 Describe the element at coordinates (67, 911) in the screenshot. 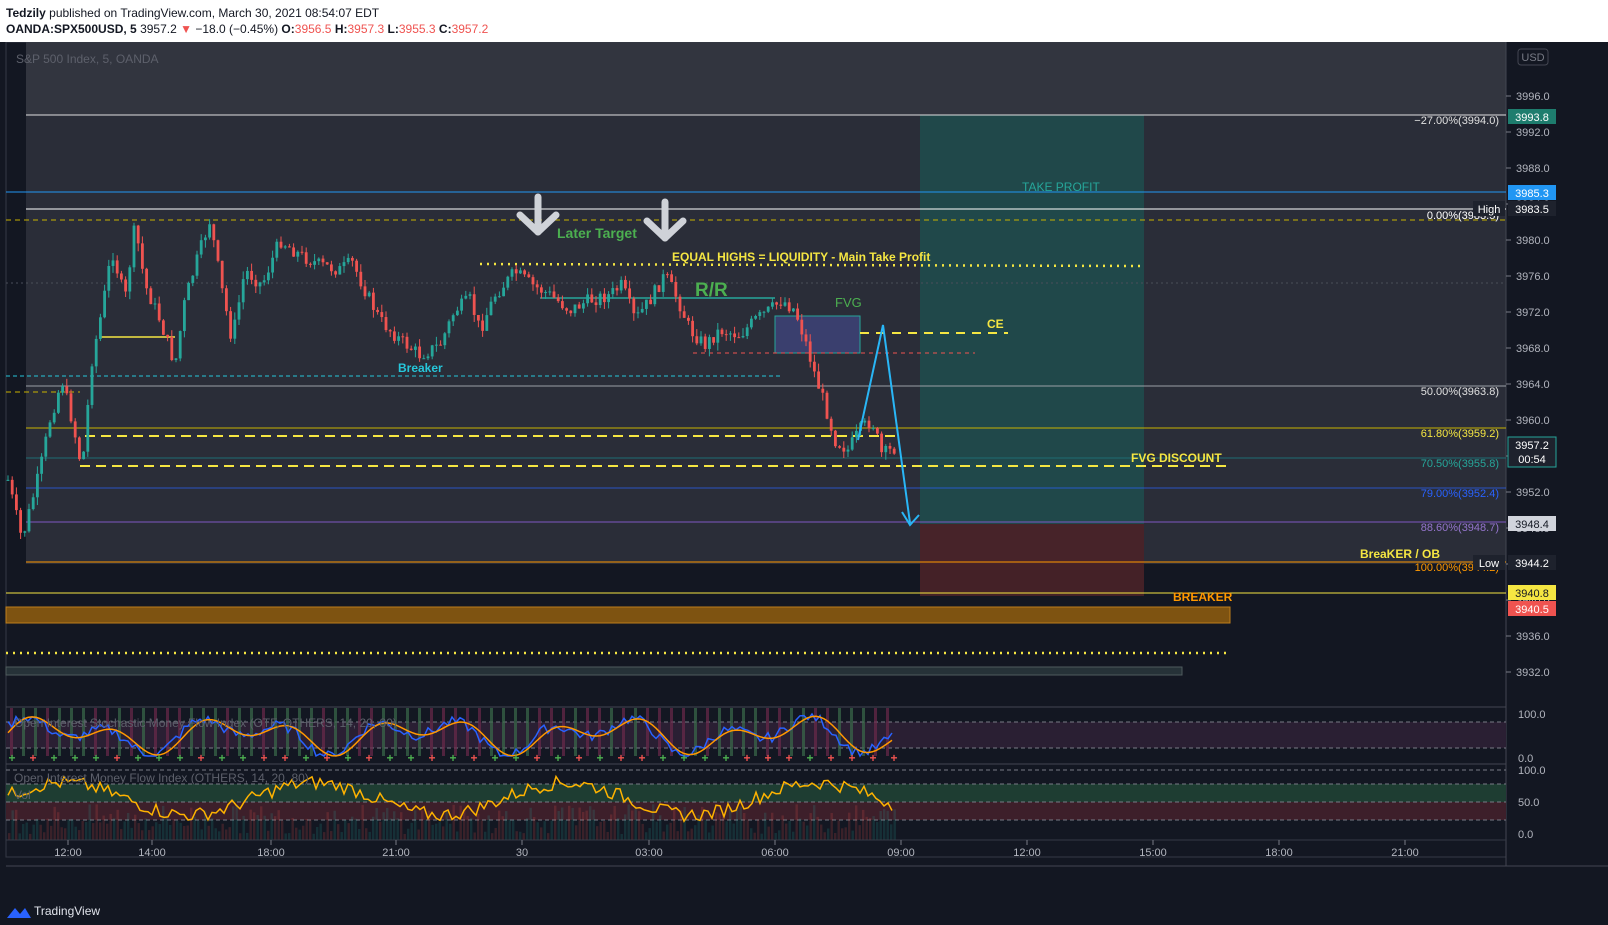

I see `brand-name: TradingView` at that location.